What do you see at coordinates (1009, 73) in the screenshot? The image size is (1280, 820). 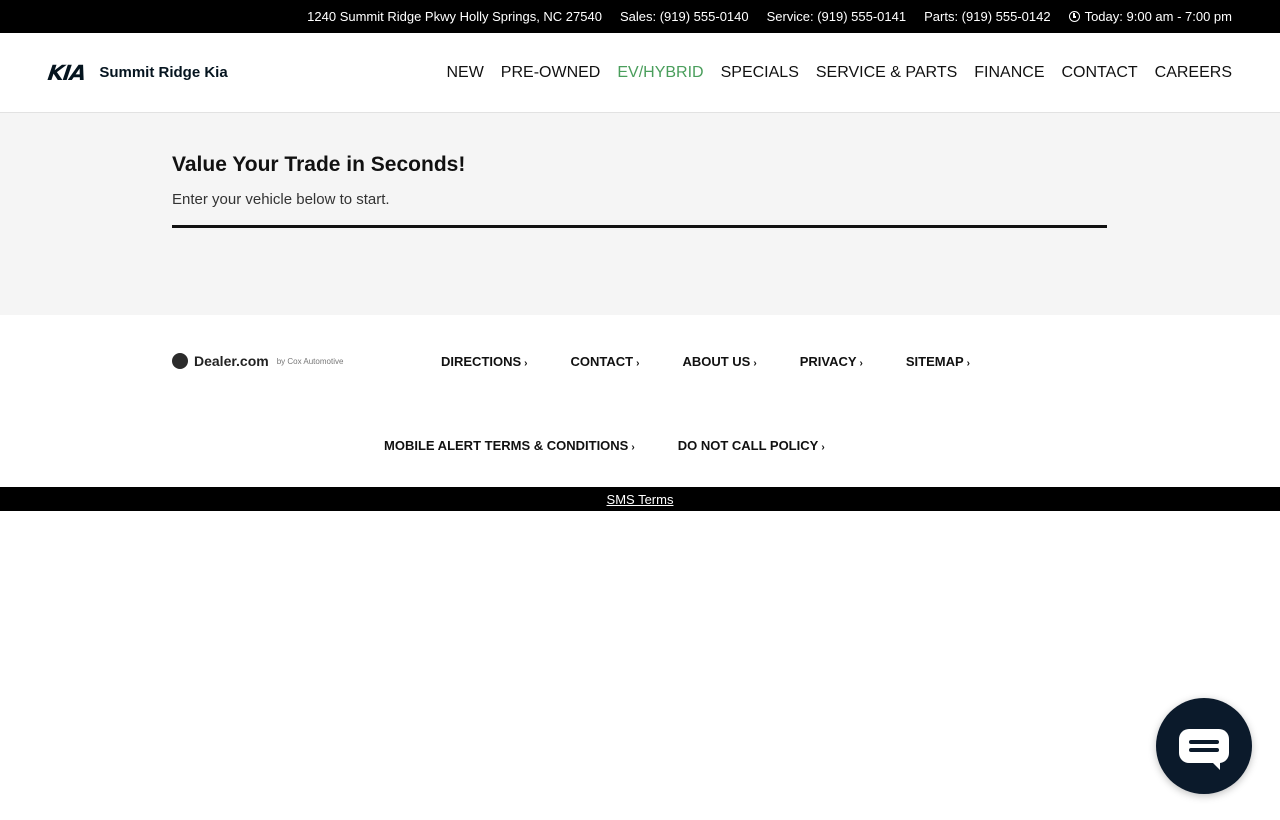 I see `nav-finance: FINANCE` at bounding box center [1009, 73].